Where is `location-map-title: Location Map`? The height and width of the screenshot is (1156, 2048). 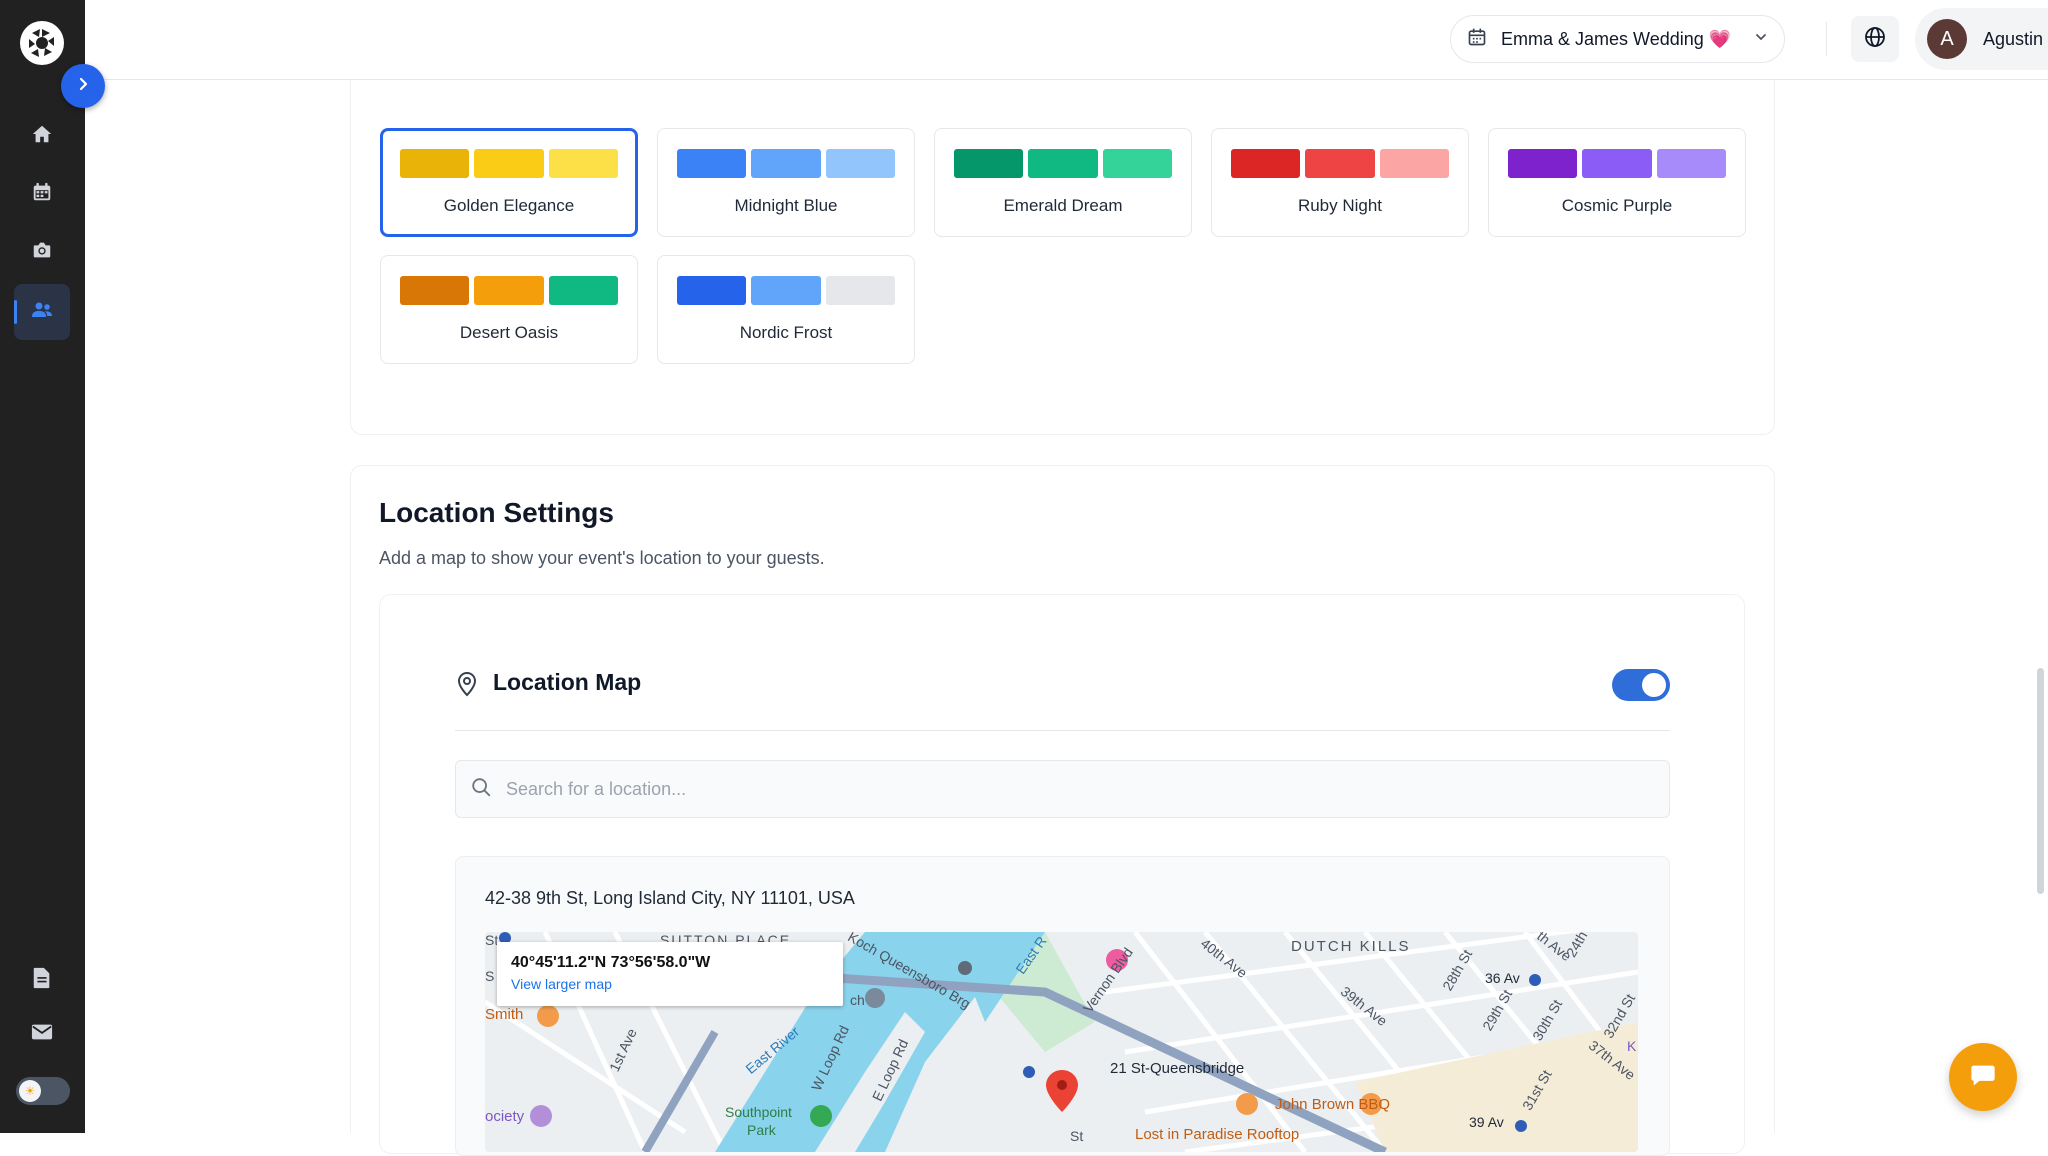
location-map-title: Location Map is located at coordinates (567, 682).